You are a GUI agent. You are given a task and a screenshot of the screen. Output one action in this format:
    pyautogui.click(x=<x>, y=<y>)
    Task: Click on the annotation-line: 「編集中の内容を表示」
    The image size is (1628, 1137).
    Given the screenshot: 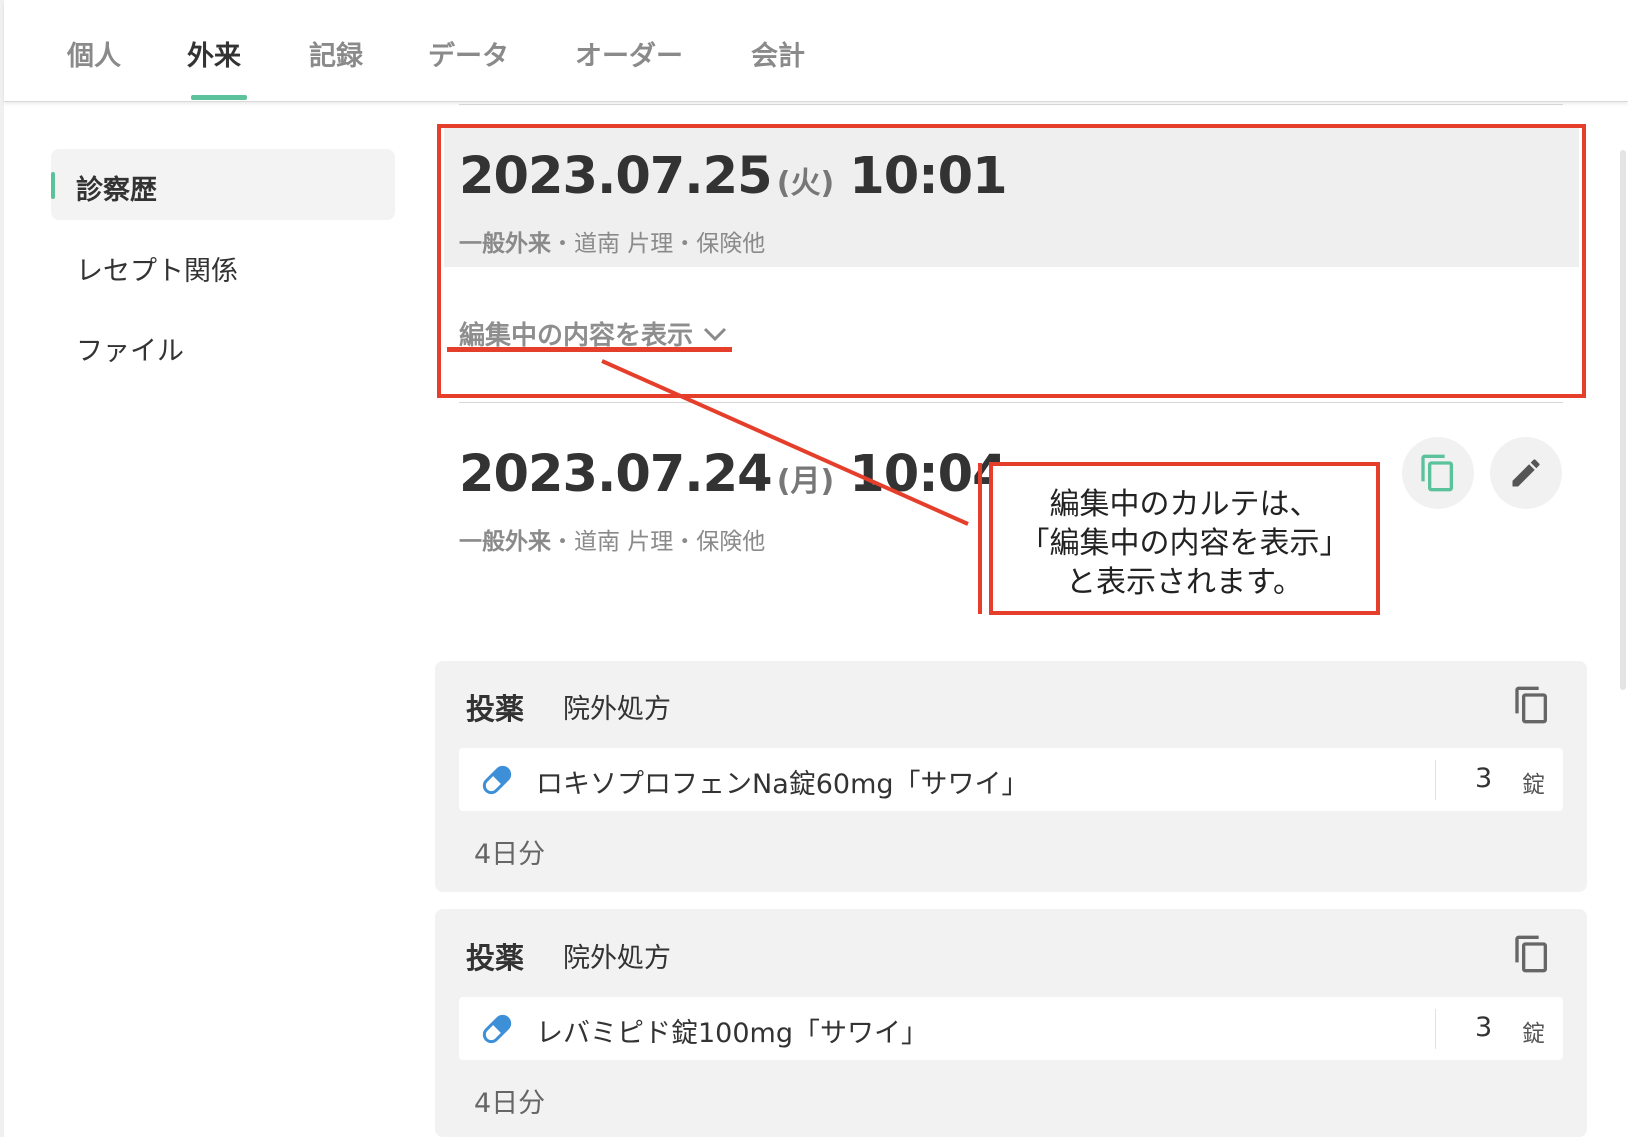 What is the action you would take?
    pyautogui.click(x=1184, y=543)
    